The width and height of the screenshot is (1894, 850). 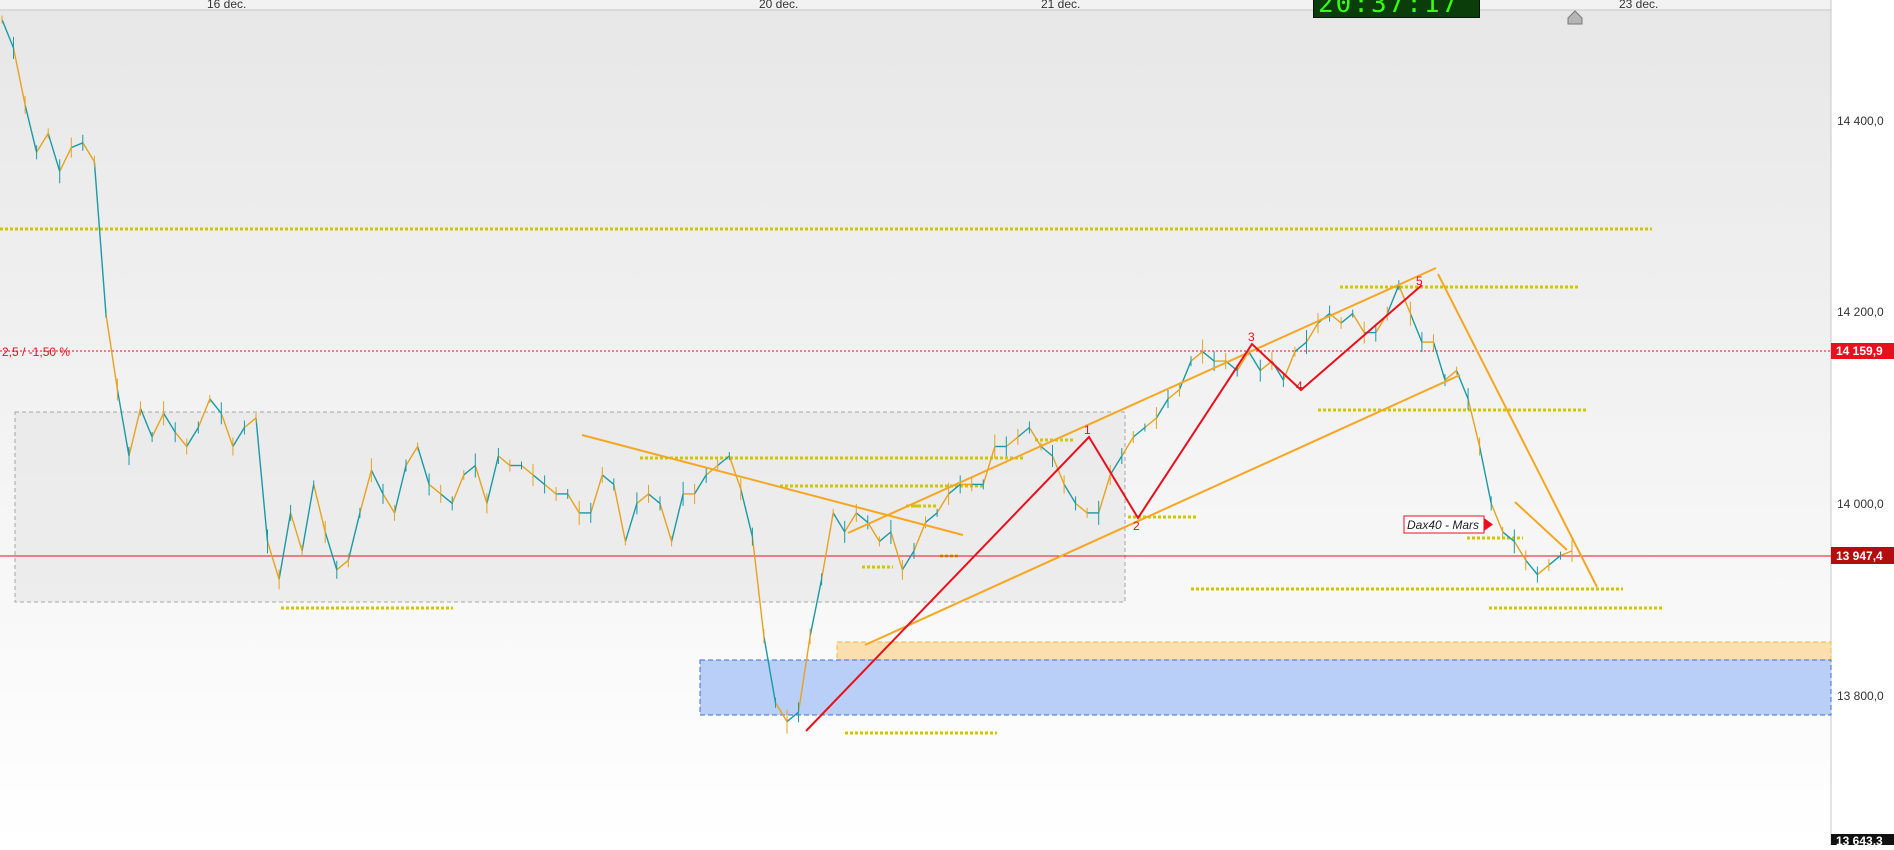 I want to click on orange-support-zone, so click(x=1334, y=651).